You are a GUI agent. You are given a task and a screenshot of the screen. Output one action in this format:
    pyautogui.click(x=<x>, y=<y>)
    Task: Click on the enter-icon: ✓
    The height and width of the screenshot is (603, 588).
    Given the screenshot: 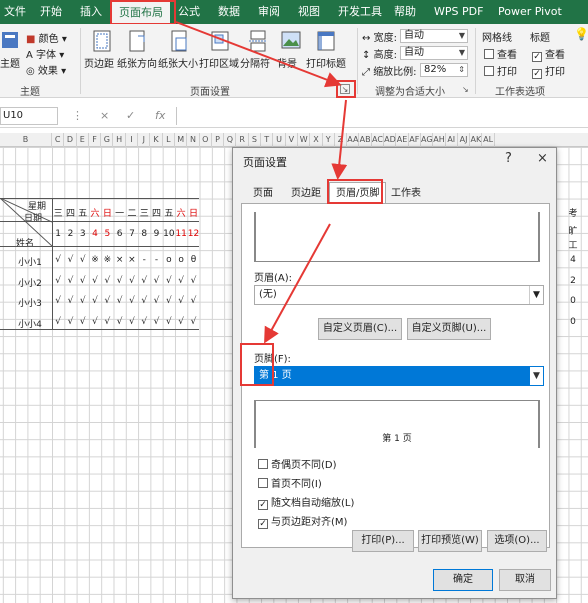 What is the action you would take?
    pyautogui.click(x=130, y=115)
    